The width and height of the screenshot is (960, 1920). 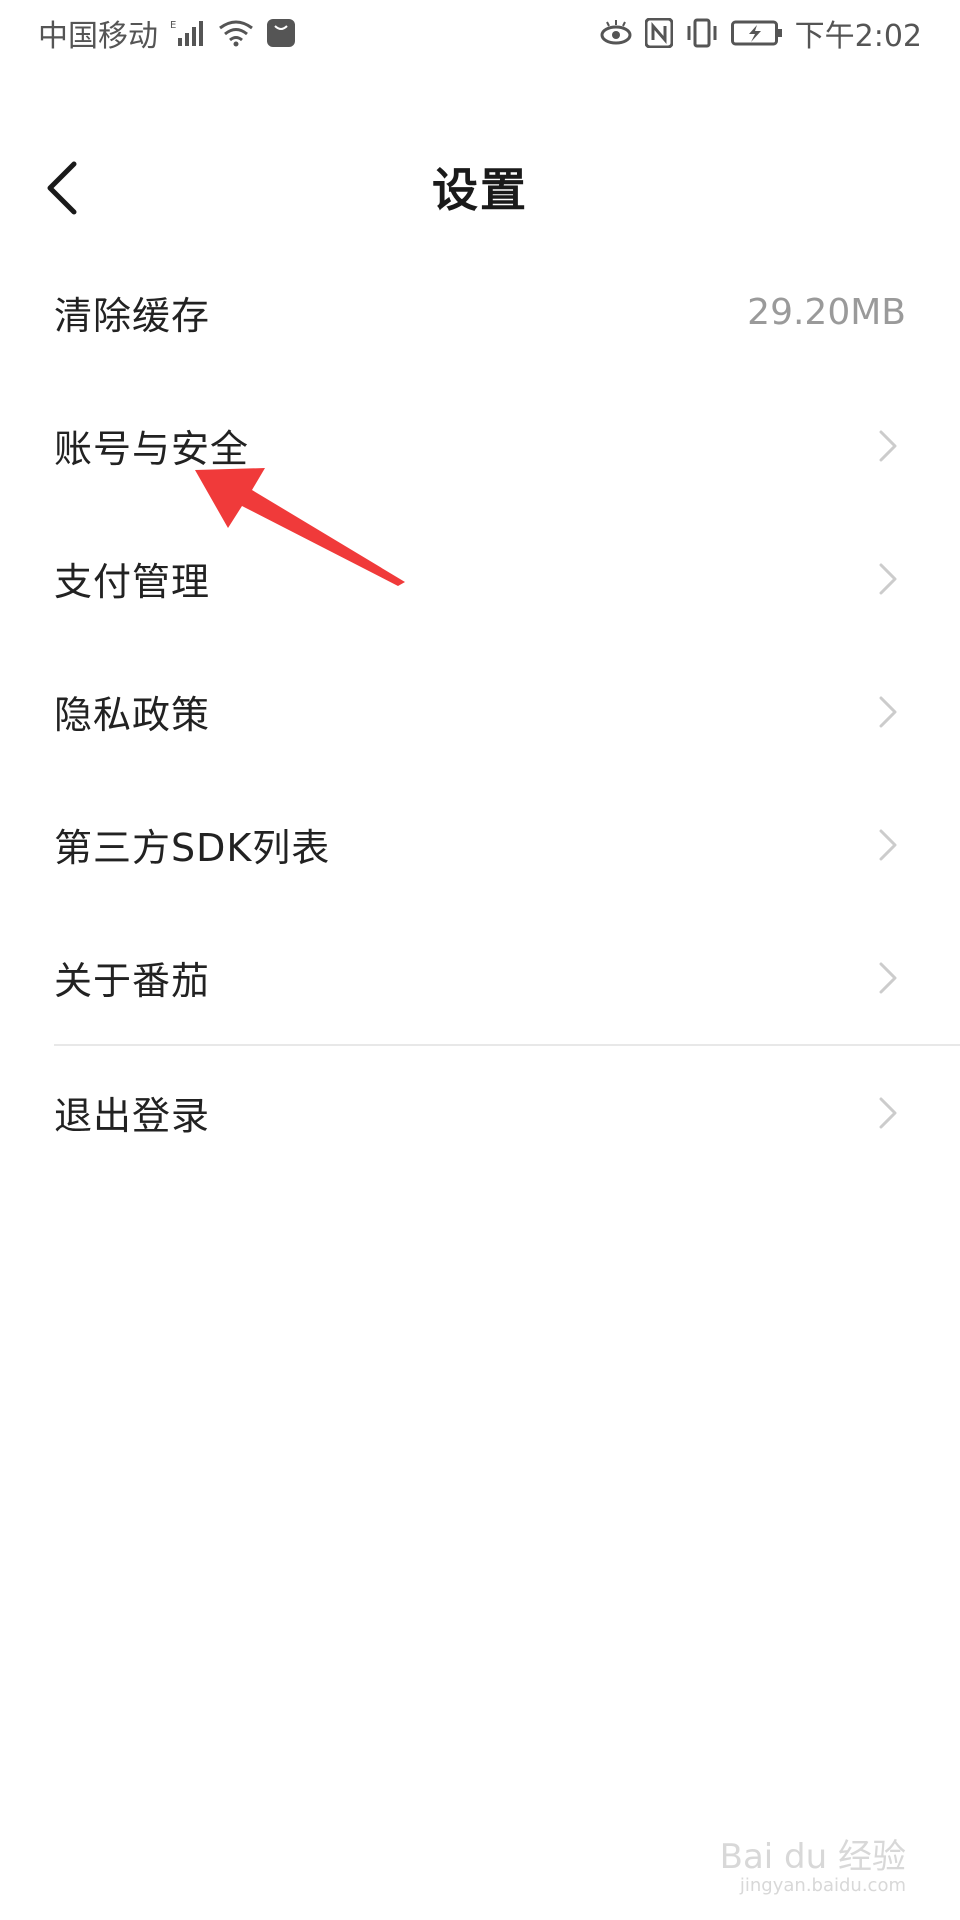 What do you see at coordinates (192, 848) in the screenshot?
I see `item-label: 第三方SDK列表` at bounding box center [192, 848].